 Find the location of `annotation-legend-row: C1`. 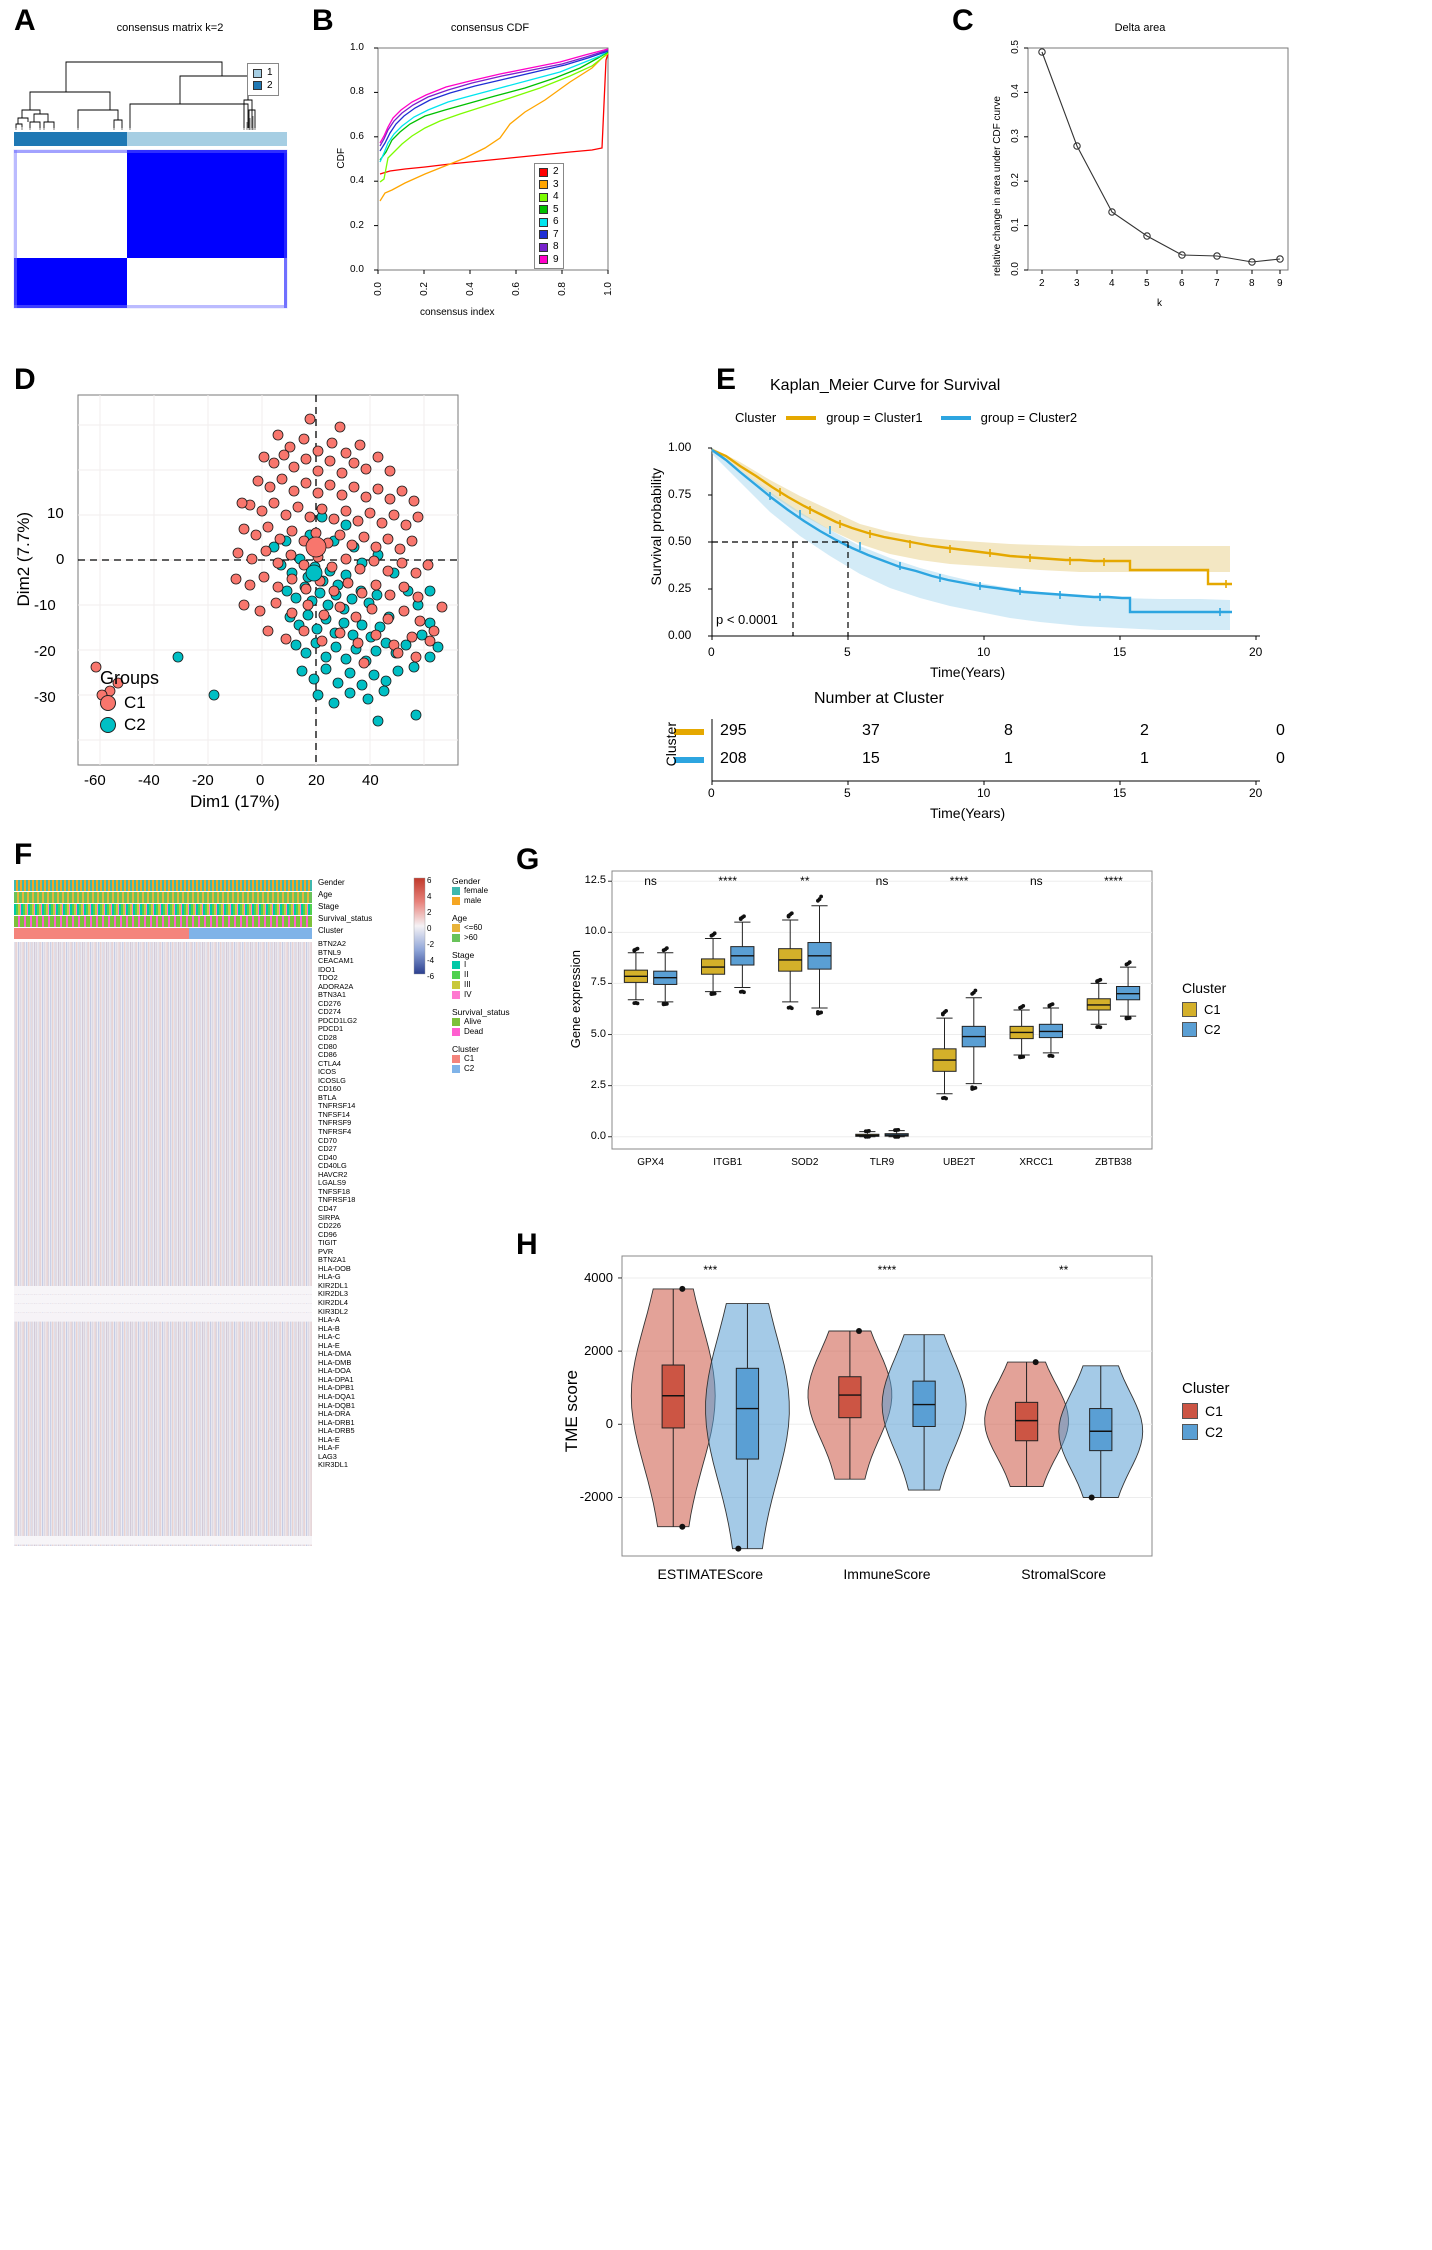

annotation-legend-row: C1 is located at coordinates (502, 1059).